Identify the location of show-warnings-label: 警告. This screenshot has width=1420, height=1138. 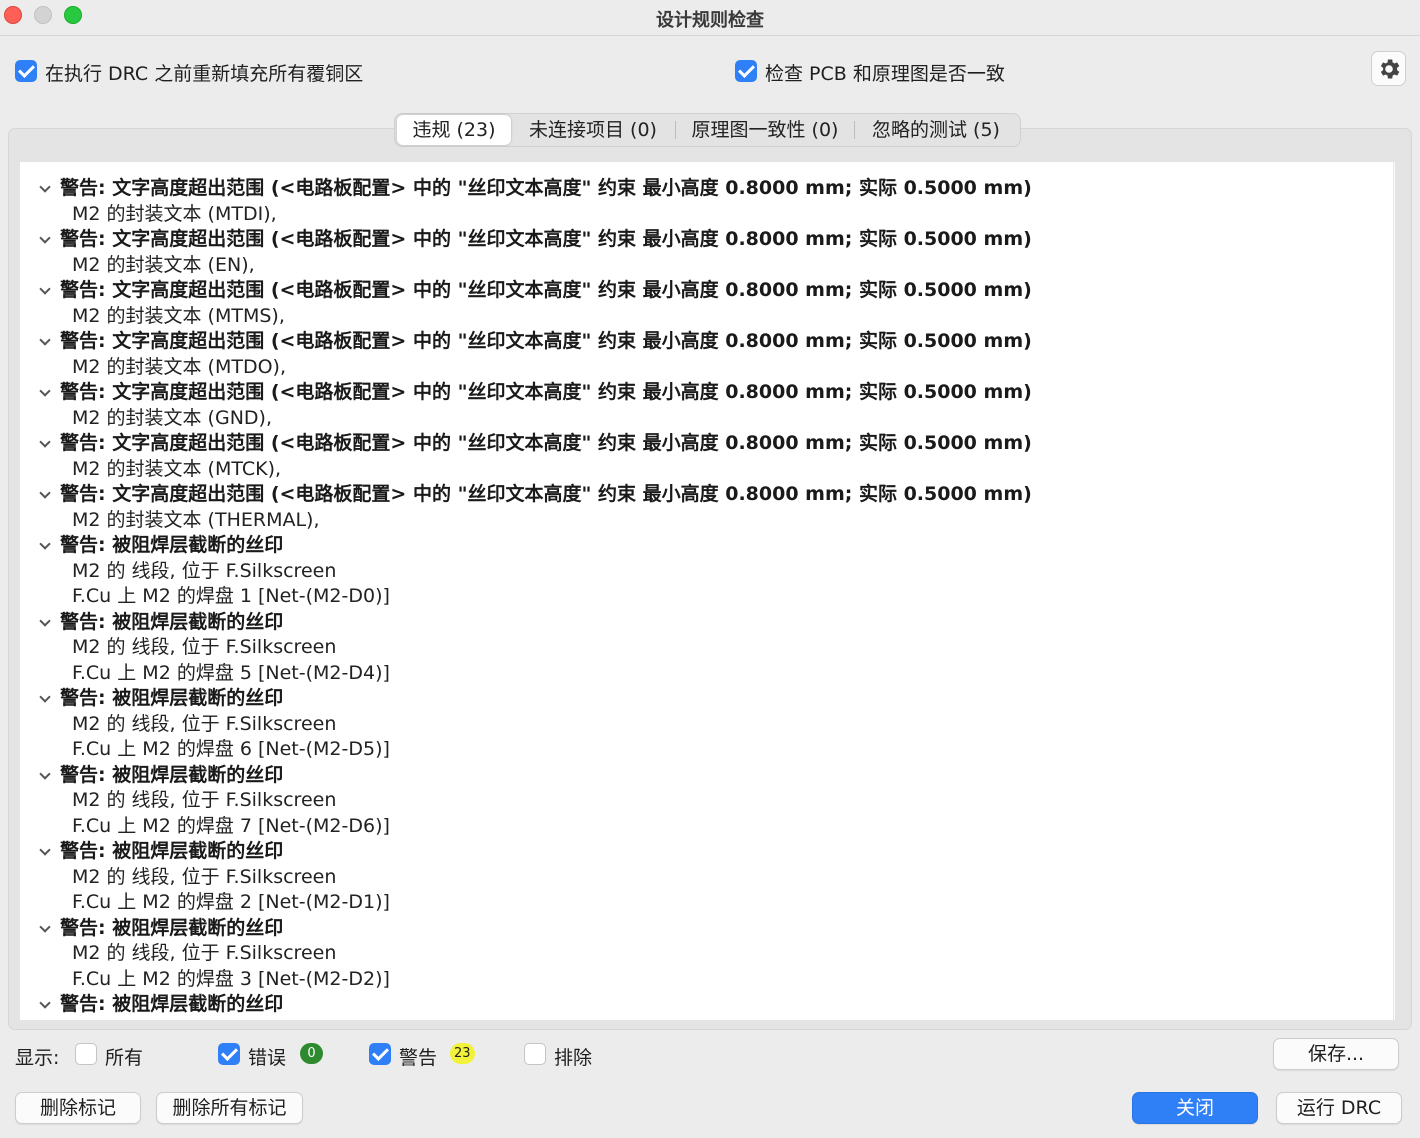
(418, 1056).